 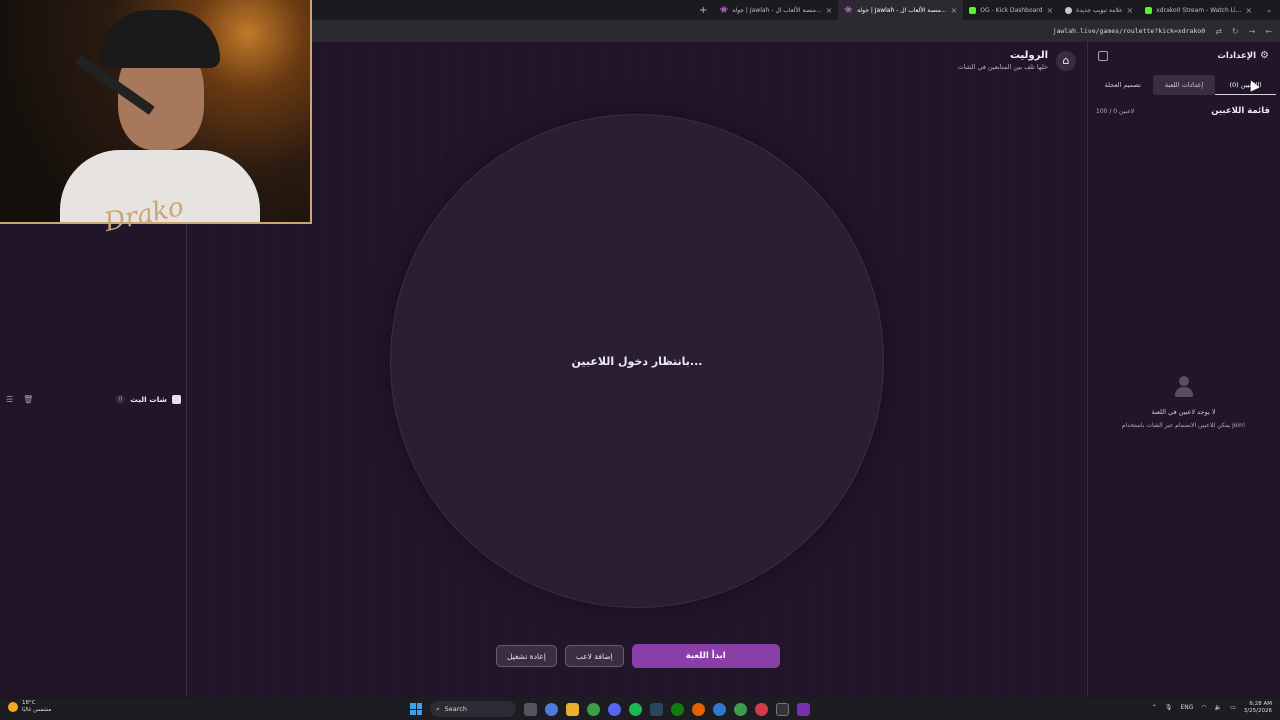 I want to click on system-tray: ⌃ 🎙 ENG ◠ 🔈 ▭ 6:28 AM 3/25/2026, so click(x=1212, y=708).